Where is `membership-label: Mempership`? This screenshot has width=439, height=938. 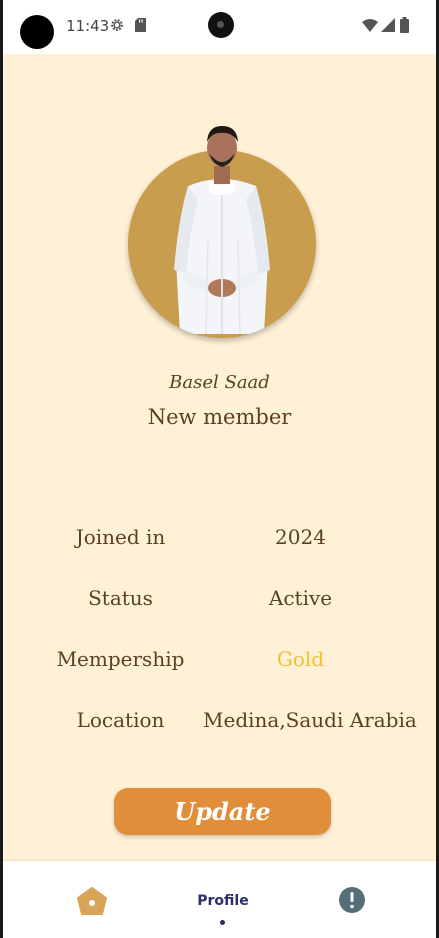
membership-label: Mempership is located at coordinates (120, 659).